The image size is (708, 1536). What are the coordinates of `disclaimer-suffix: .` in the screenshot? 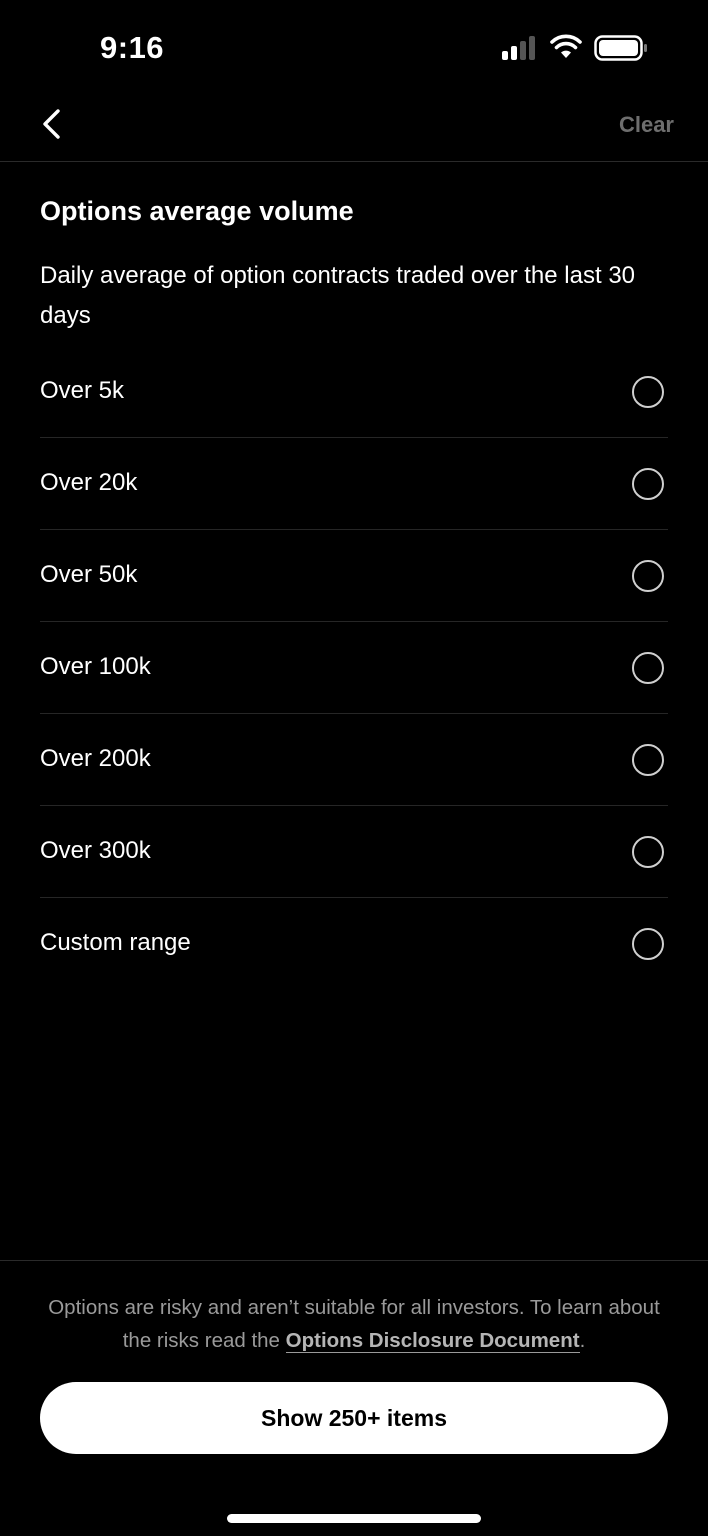 It's located at (582, 1340).